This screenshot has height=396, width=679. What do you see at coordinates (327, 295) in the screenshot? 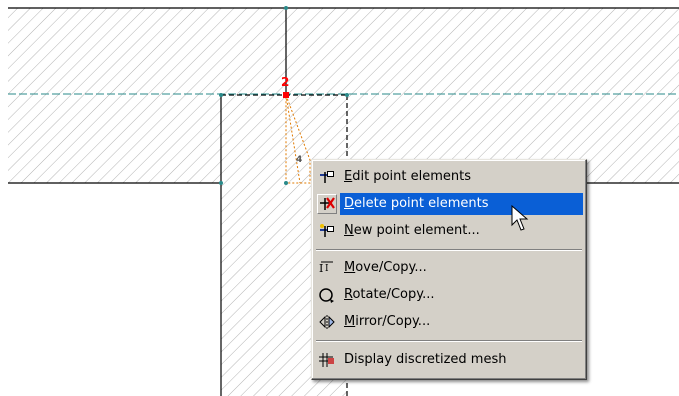
I see `rotate-copy-icon` at bounding box center [327, 295].